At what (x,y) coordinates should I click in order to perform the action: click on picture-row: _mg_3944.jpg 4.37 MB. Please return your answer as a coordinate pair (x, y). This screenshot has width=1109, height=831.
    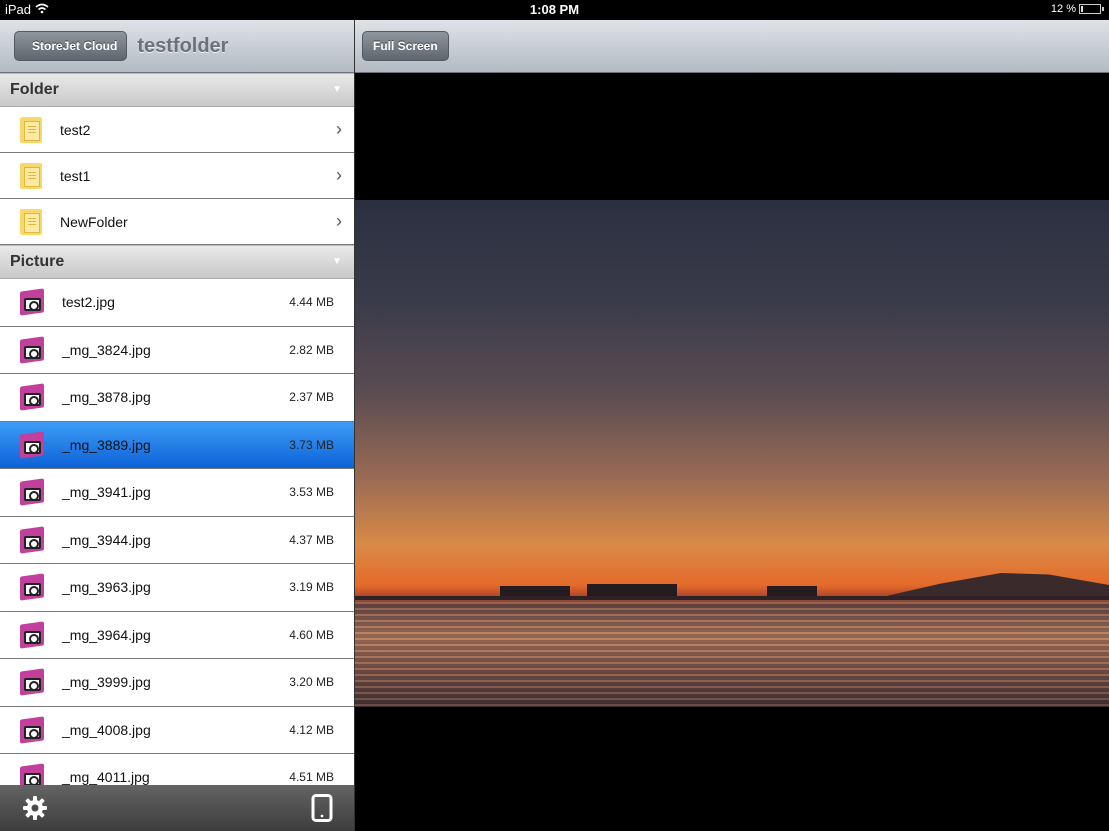
    Looking at the image, I should click on (177, 540).